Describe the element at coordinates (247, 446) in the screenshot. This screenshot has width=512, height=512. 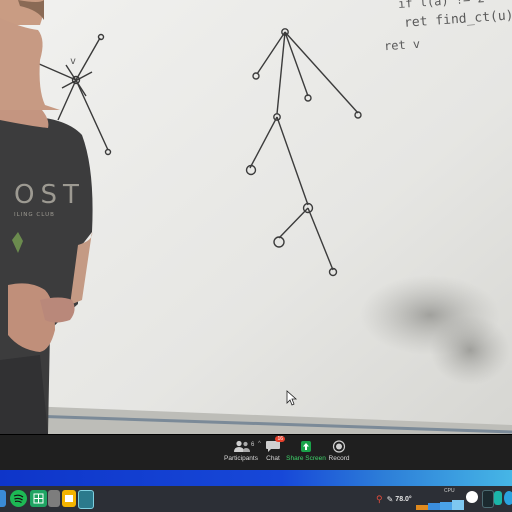
I see `participants-icon: 6 ^` at that location.